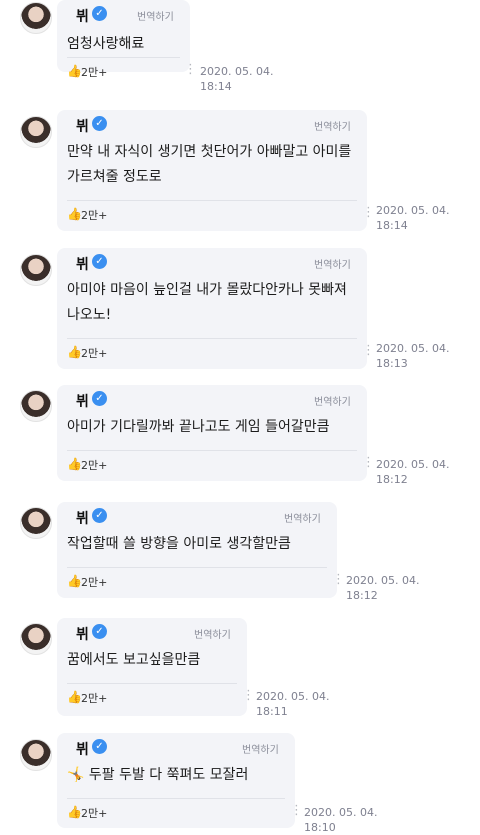 Image resolution: width=480 pixels, height=835 pixels. I want to click on message-text: 작업할때 쓸 방향을 아미로 생각할만큼, so click(179, 544).